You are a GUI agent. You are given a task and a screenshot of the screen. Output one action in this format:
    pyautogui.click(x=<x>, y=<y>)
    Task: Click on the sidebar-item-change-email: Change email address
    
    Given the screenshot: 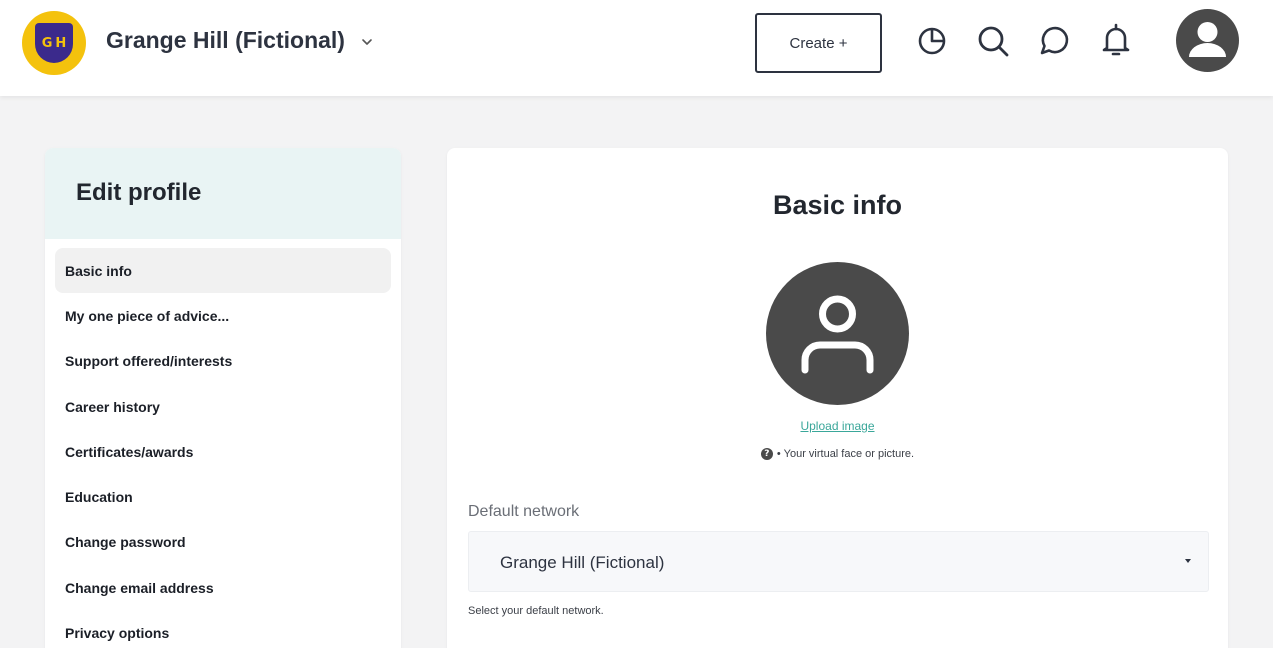 What is the action you would take?
    pyautogui.click(x=223, y=587)
    